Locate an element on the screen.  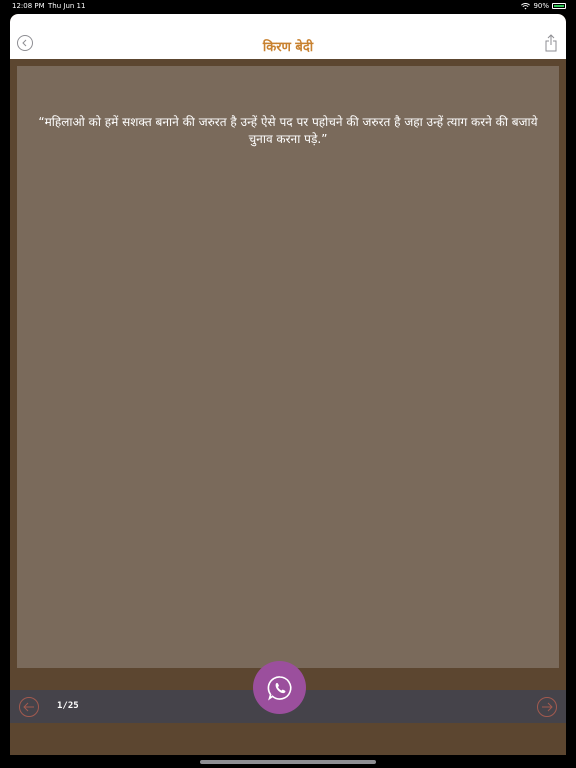
home-indicator is located at coordinates (288, 762).